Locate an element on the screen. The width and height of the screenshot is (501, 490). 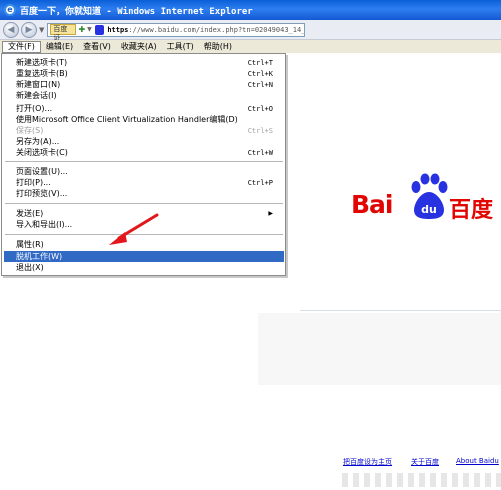
baidu-logo: Bai du 百度 is located at coordinates (423, 199).